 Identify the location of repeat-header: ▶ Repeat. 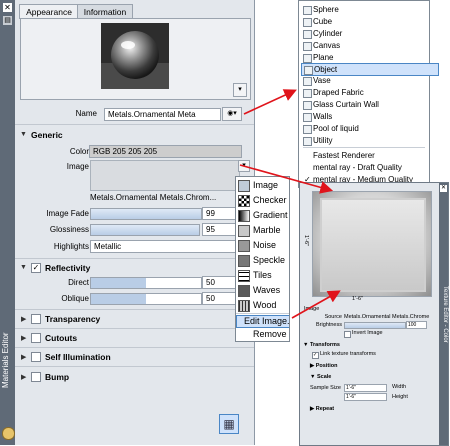
(322, 409).